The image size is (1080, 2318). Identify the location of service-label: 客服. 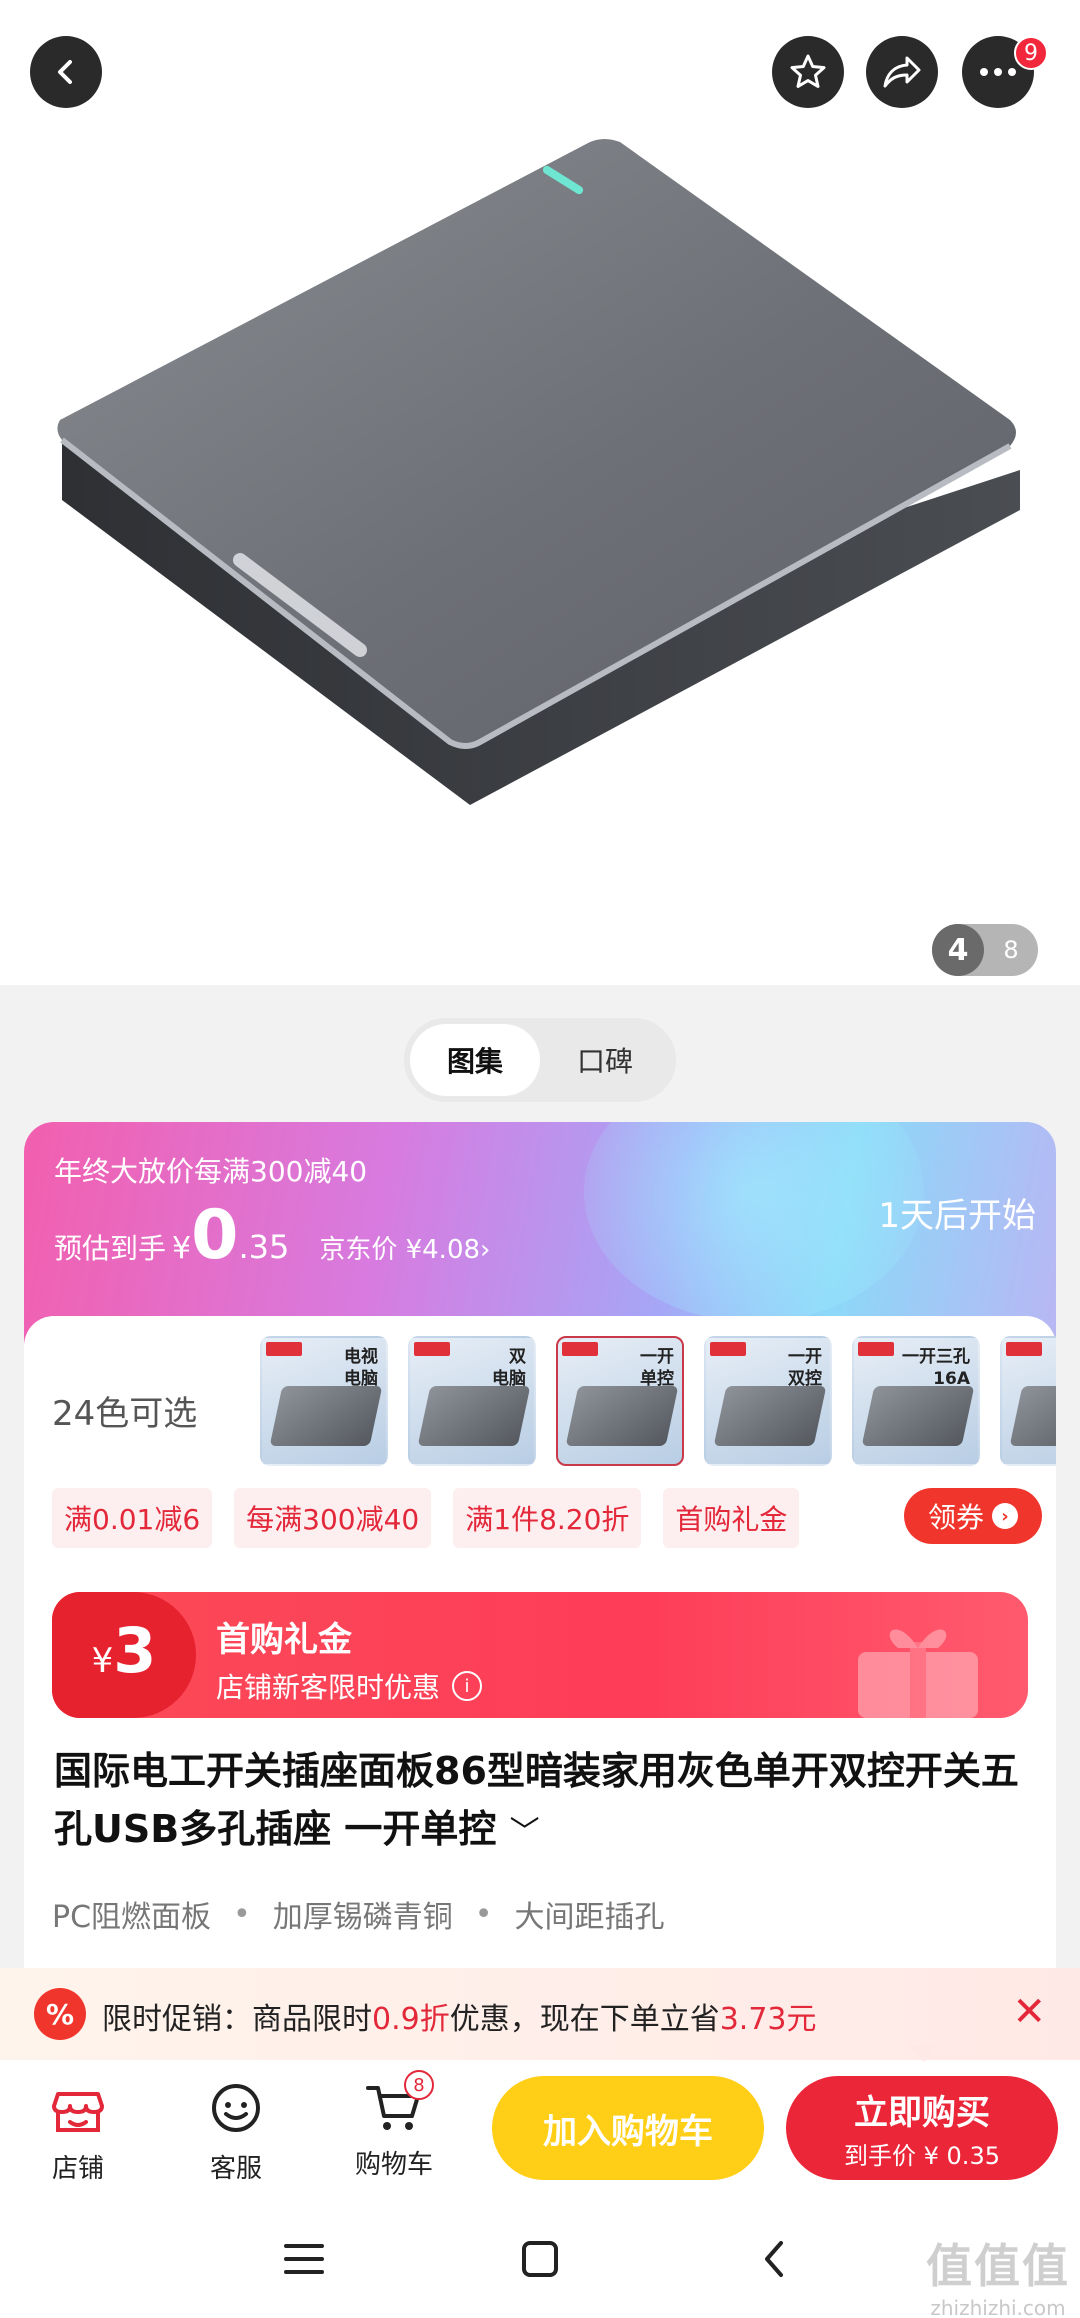
(235, 2169).